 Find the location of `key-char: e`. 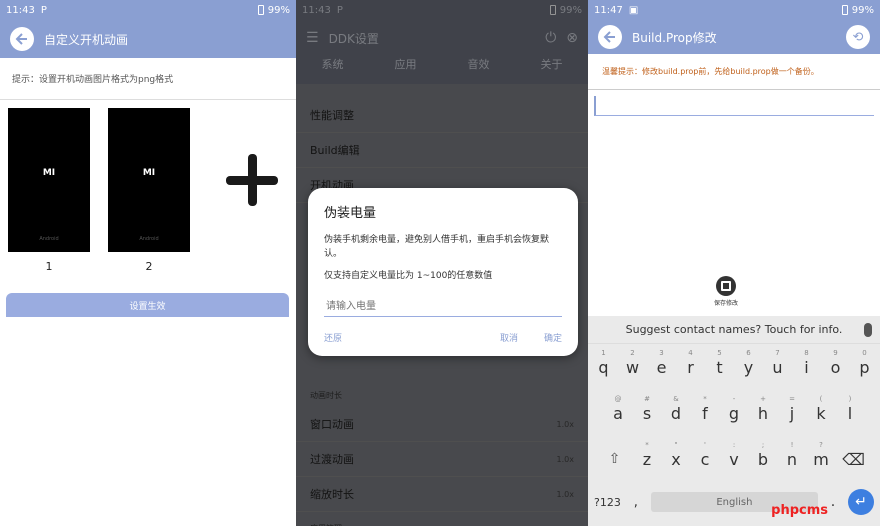

key-char: e is located at coordinates (661, 367).